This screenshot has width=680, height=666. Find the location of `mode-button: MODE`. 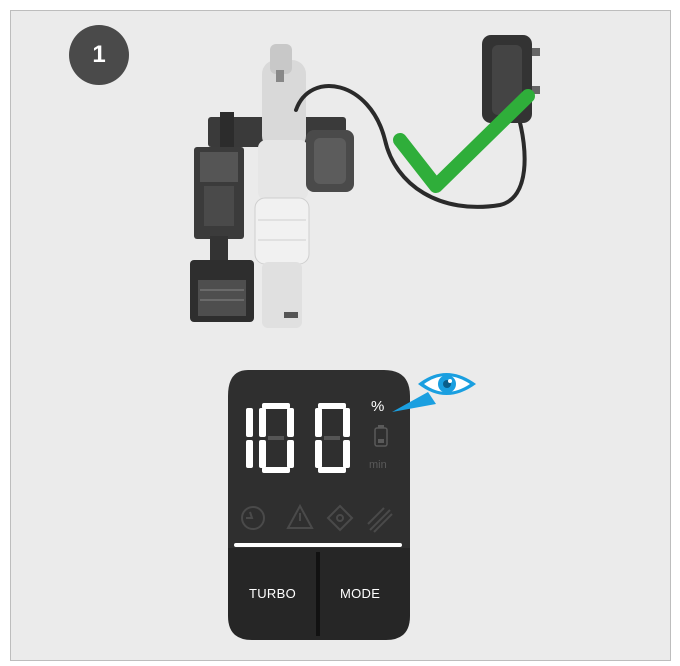

mode-button: MODE is located at coordinates (360, 593).